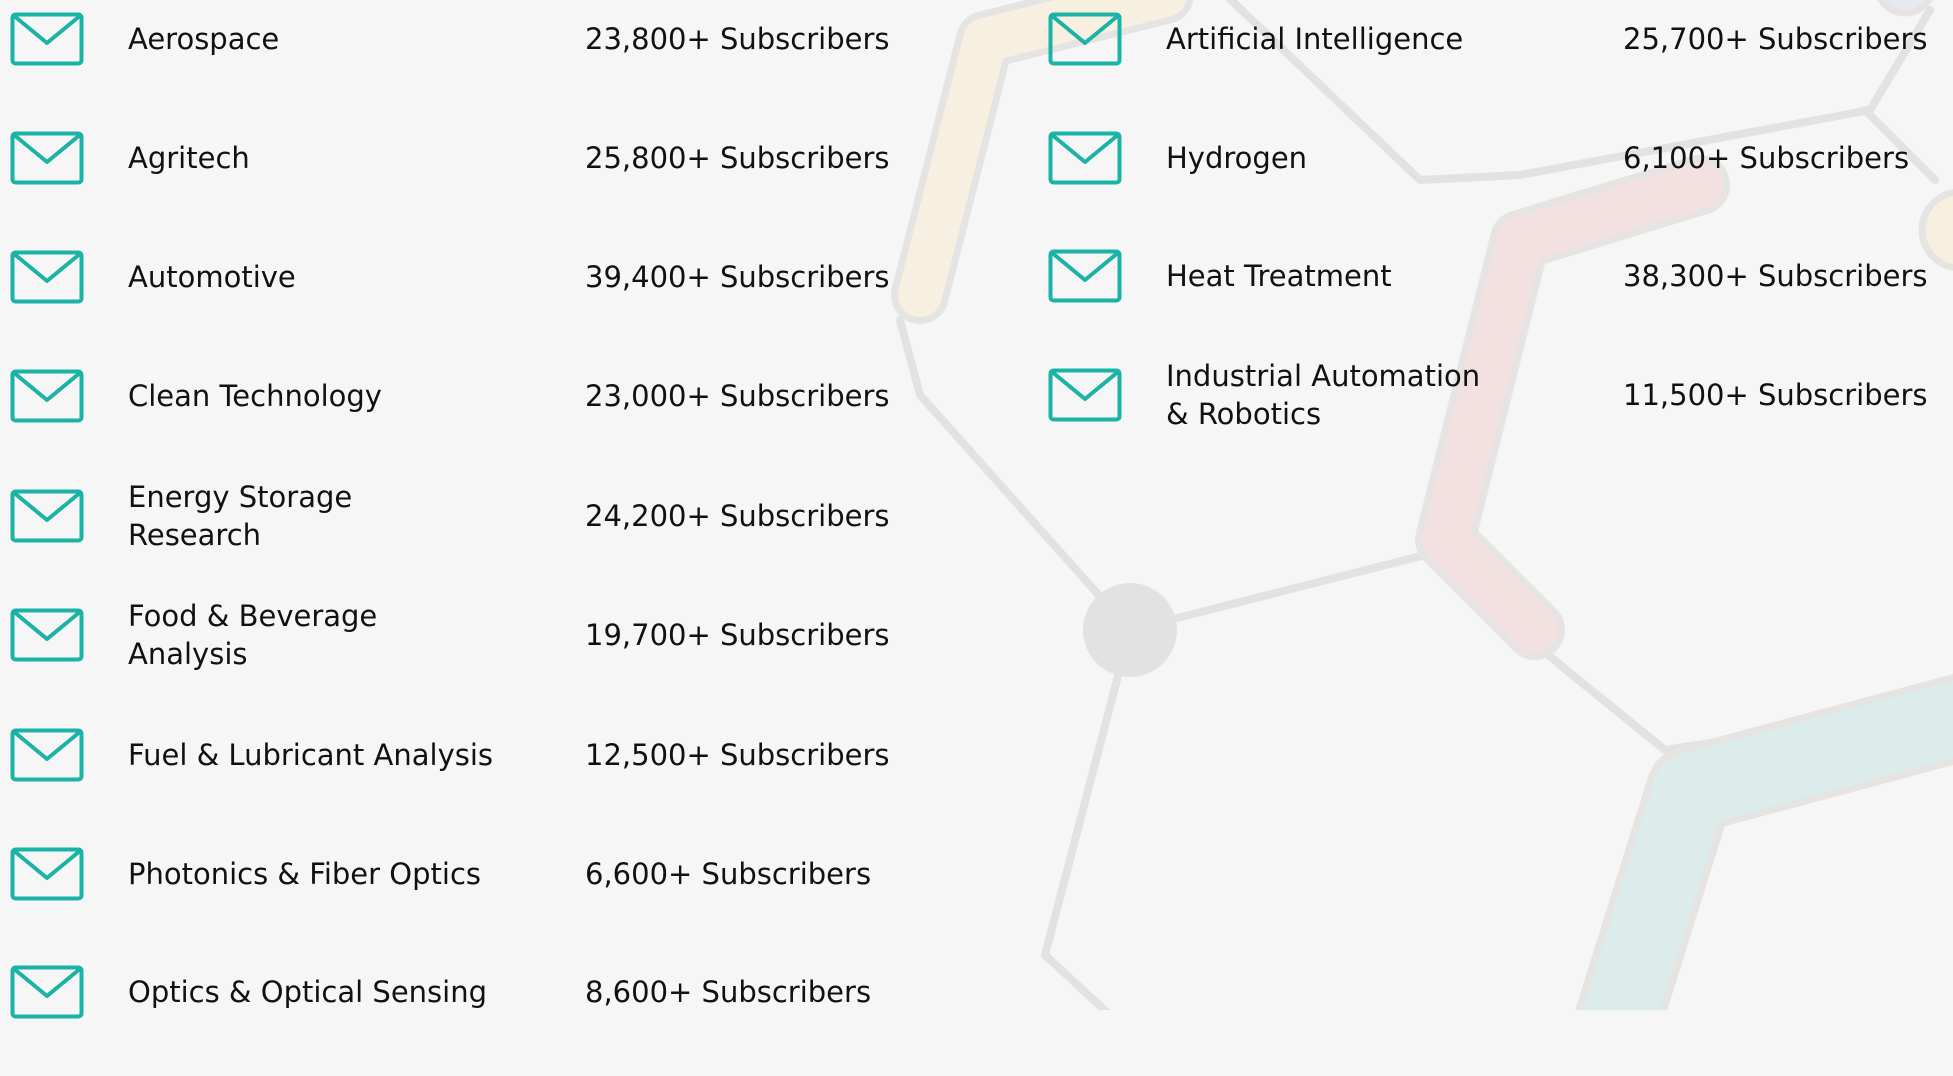 The height and width of the screenshot is (1076, 1953). What do you see at coordinates (480, 63) in the screenshot?
I see `list-item: Aerospace 23,800+ Subscribers` at bounding box center [480, 63].